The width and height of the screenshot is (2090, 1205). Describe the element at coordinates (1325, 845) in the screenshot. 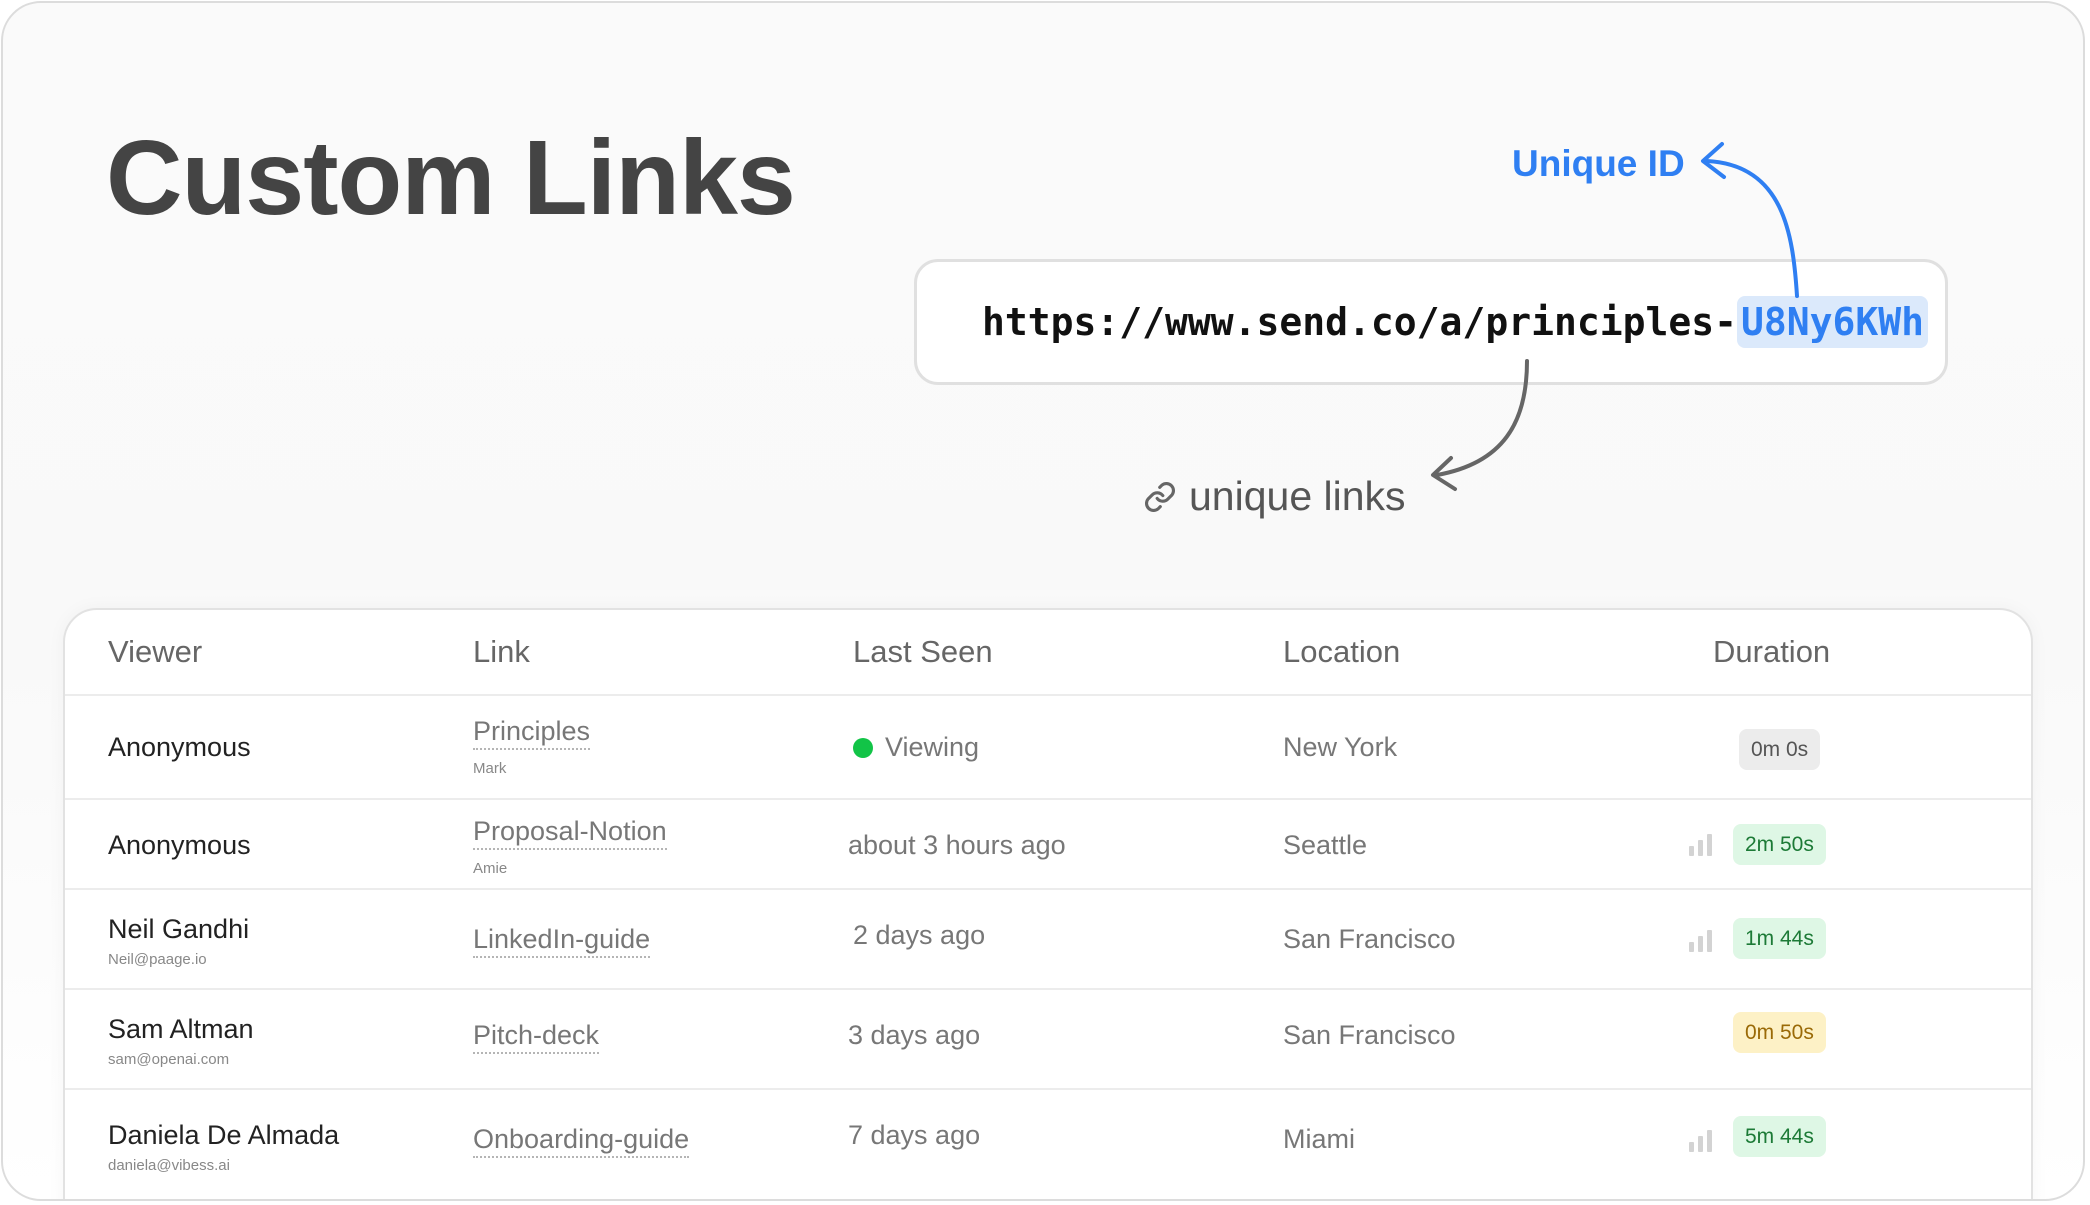

I see `location-cell: Seattle` at that location.